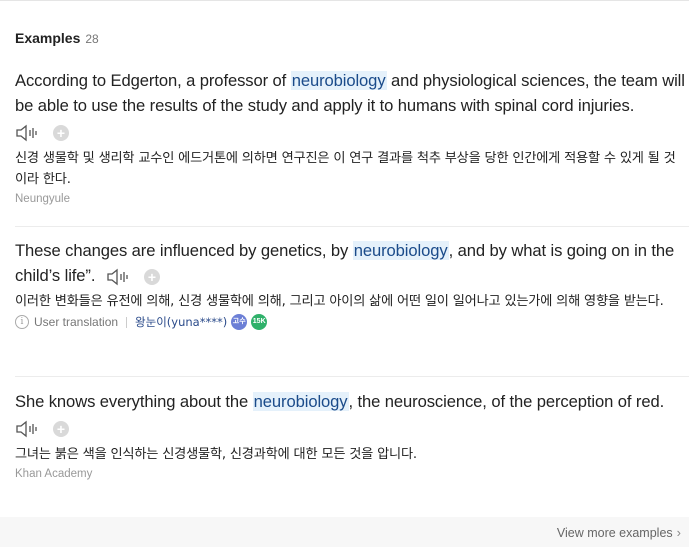 This screenshot has height=547, width=689. Describe the element at coordinates (48, 38) in the screenshot. I see `section-title: Examples` at that location.